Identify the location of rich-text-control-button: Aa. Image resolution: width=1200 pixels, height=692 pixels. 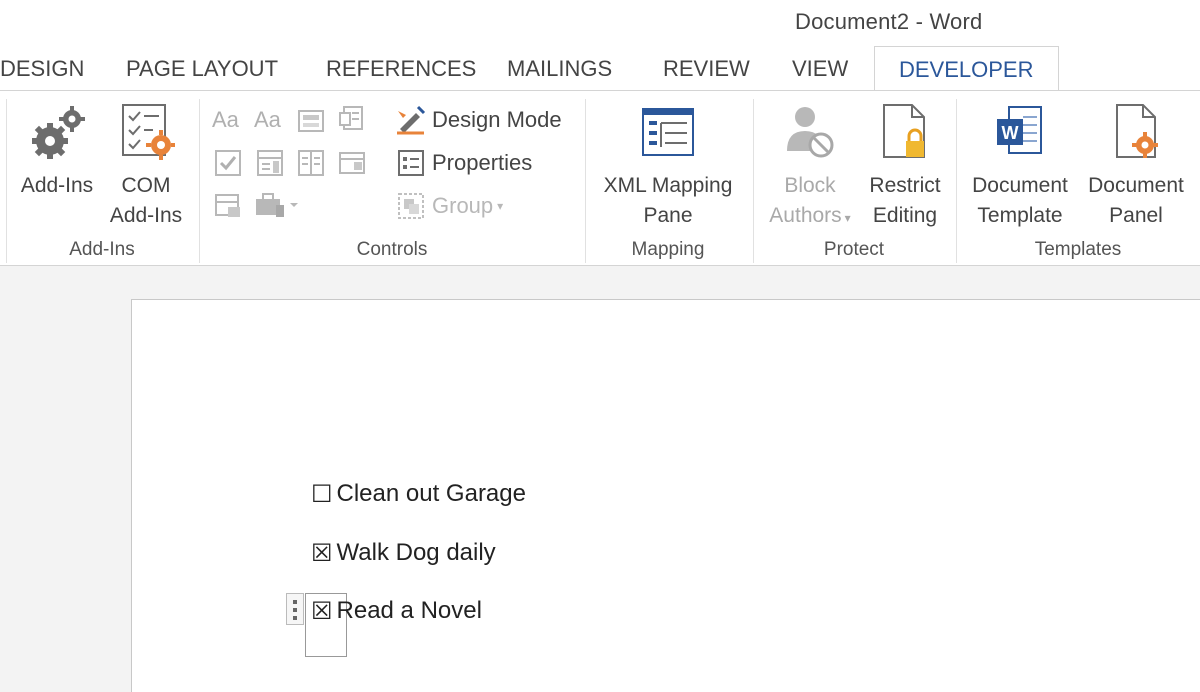
(226, 121).